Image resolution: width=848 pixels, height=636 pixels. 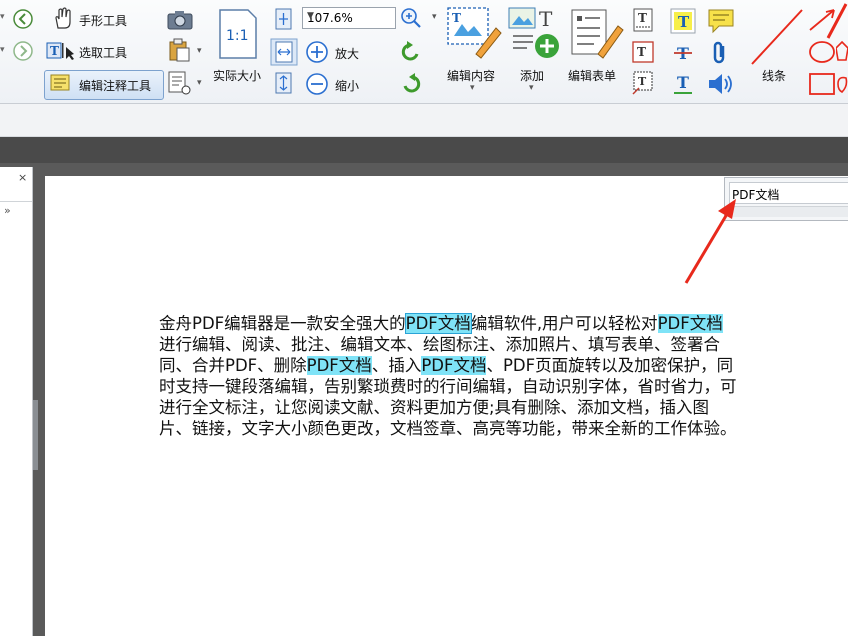 What do you see at coordinates (180, 52) in the screenshot?
I see `clipboard-icon` at bounding box center [180, 52].